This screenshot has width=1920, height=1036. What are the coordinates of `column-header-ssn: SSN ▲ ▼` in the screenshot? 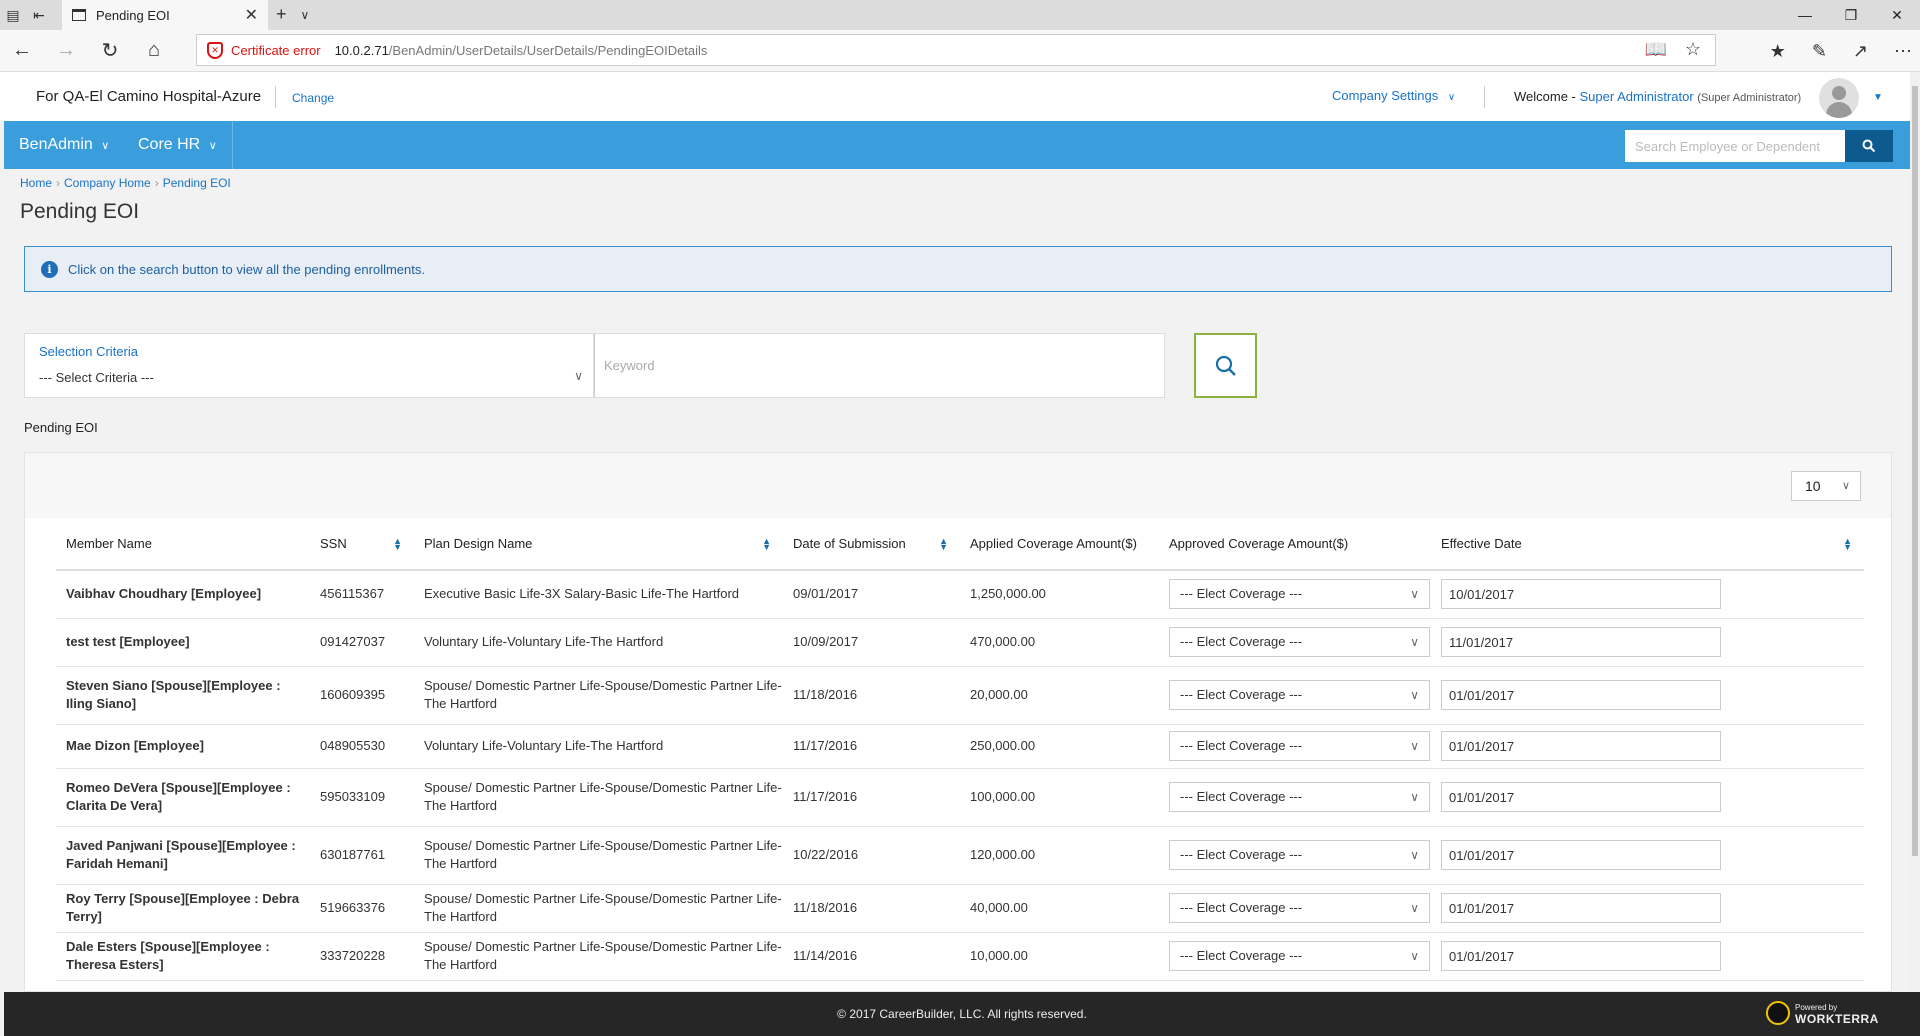 It's located at (362, 544).